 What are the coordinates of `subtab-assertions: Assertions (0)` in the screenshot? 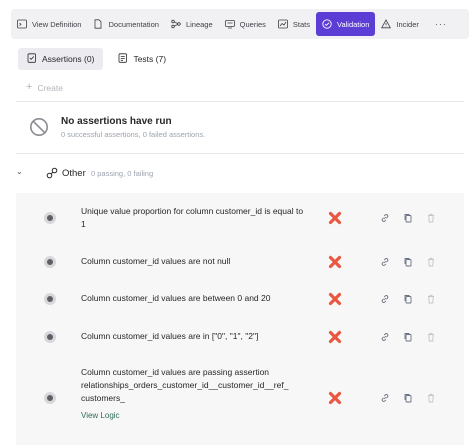 It's located at (61, 59).